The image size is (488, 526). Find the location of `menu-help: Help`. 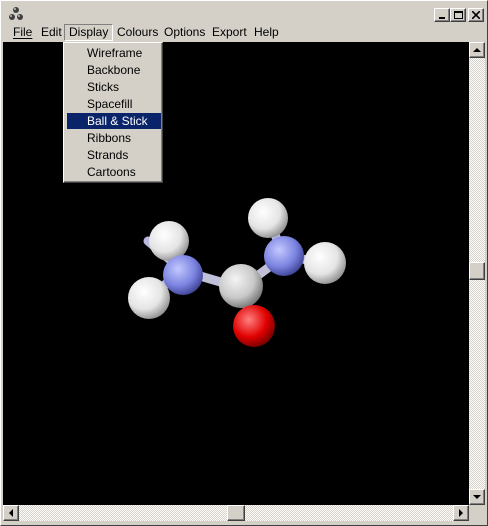

menu-help: Help is located at coordinates (266, 32).